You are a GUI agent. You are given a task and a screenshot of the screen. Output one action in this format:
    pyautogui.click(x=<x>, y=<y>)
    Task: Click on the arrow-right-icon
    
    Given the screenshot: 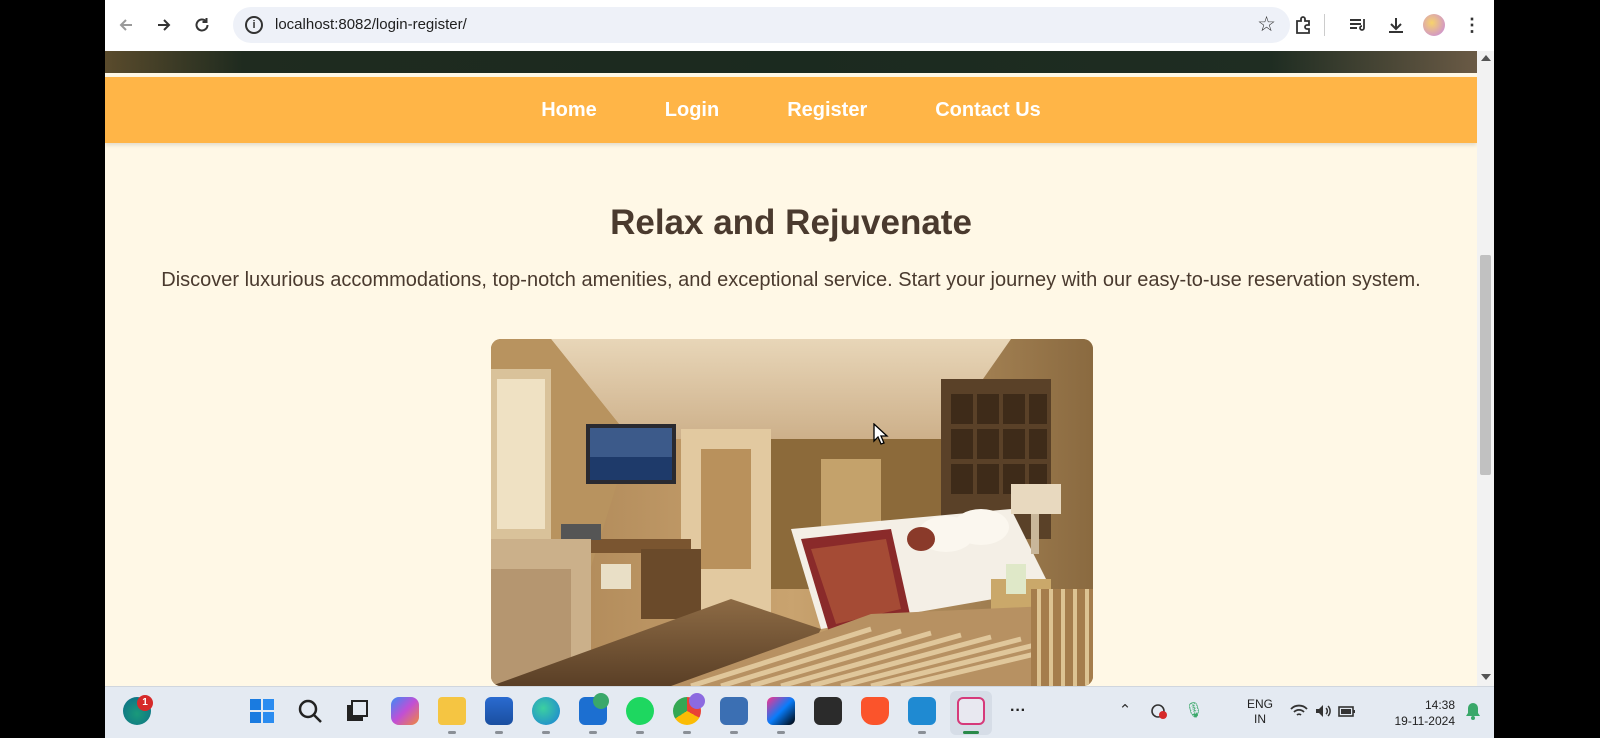 What is the action you would take?
    pyautogui.click(x=164, y=25)
    